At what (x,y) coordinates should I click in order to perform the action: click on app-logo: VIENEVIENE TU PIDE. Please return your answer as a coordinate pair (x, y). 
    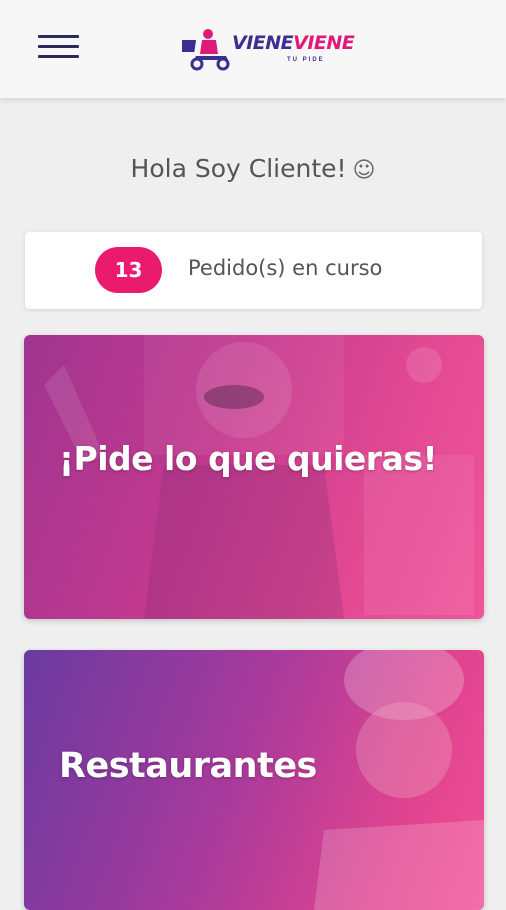
    Looking at the image, I should click on (292, 49).